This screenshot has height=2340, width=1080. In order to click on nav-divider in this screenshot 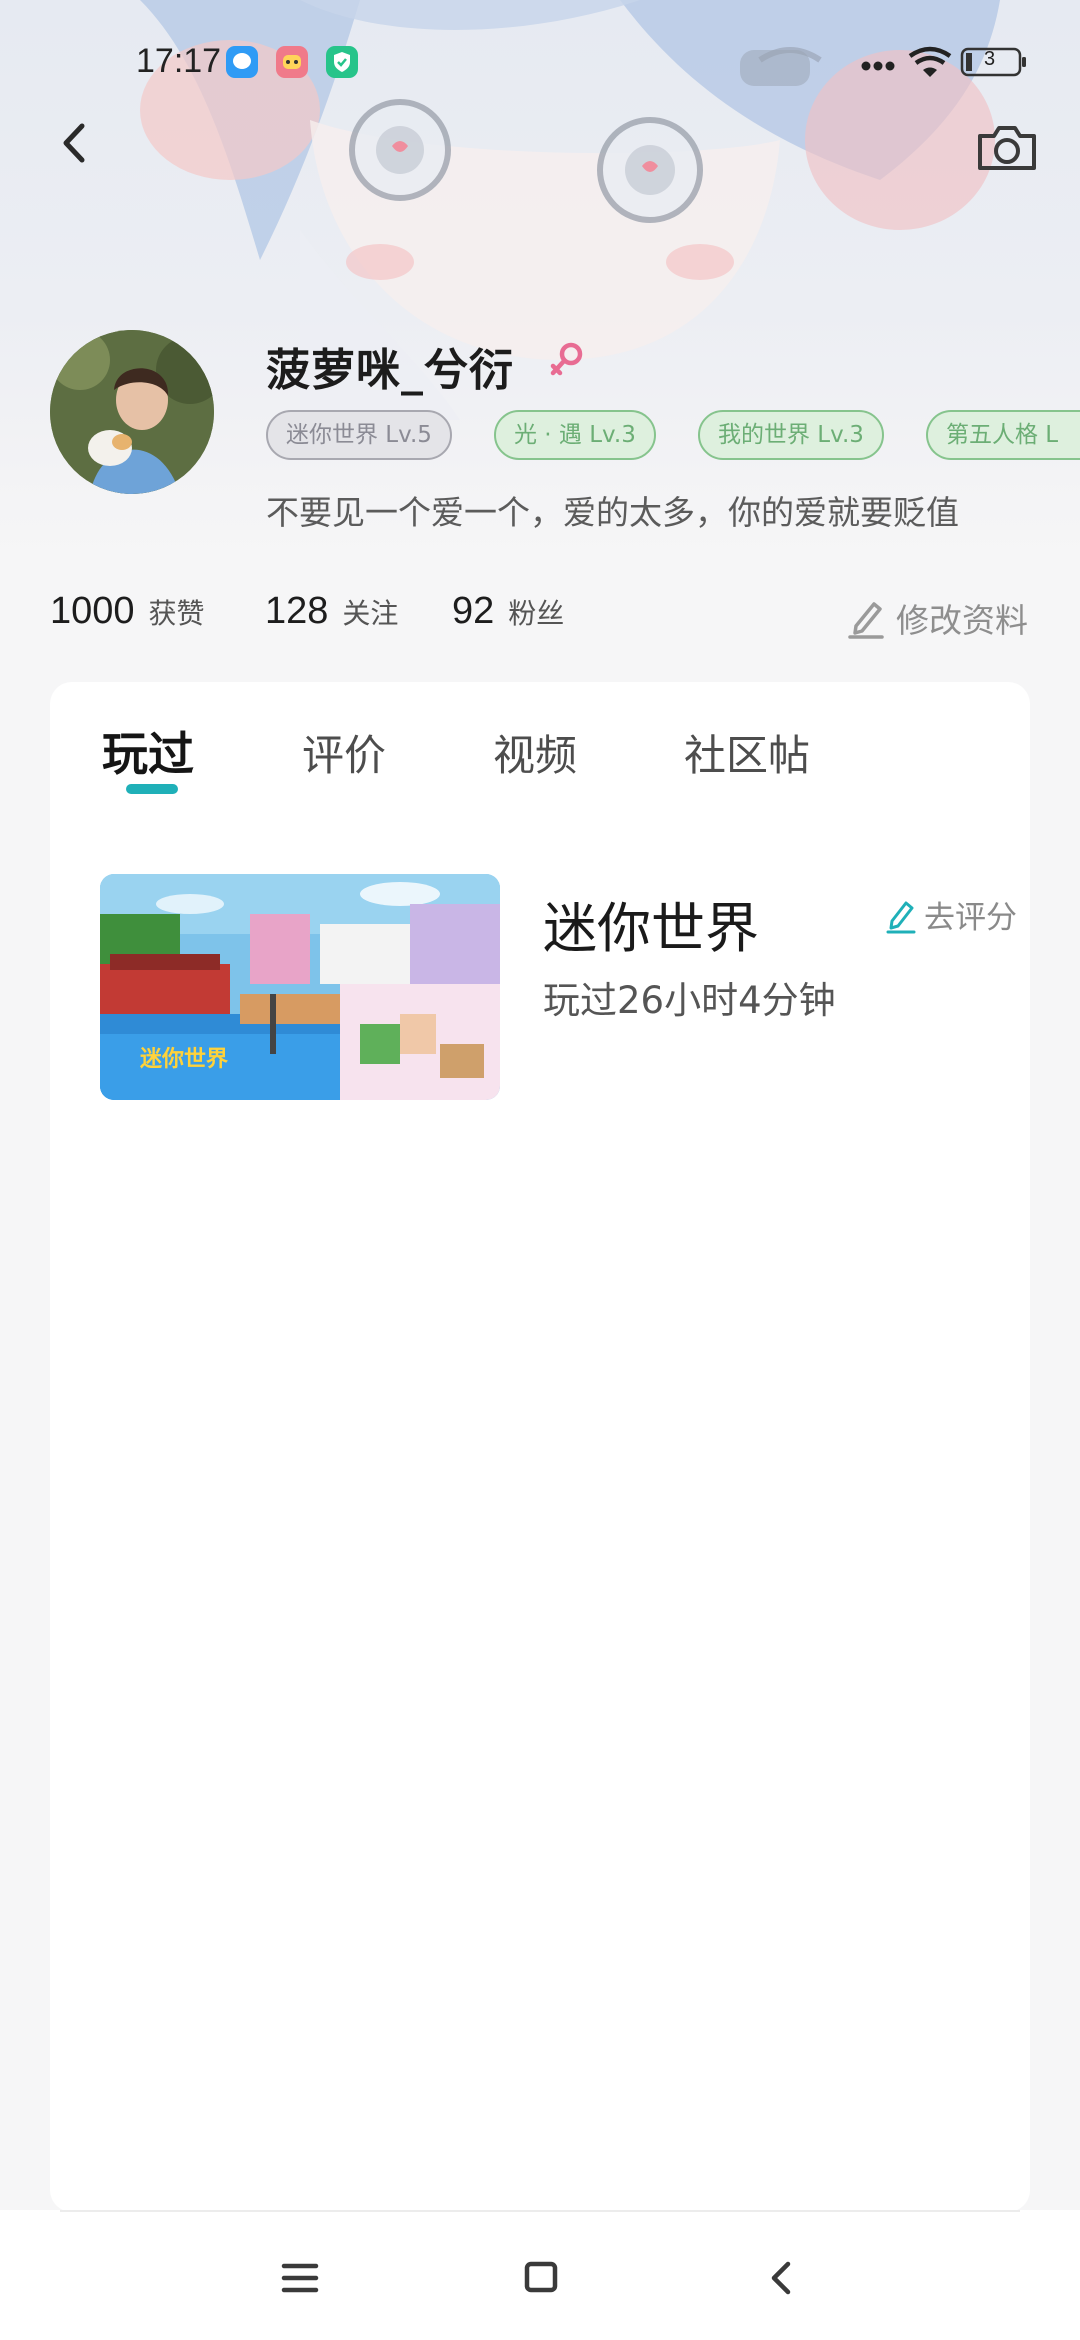, I will do `click(540, 2211)`.